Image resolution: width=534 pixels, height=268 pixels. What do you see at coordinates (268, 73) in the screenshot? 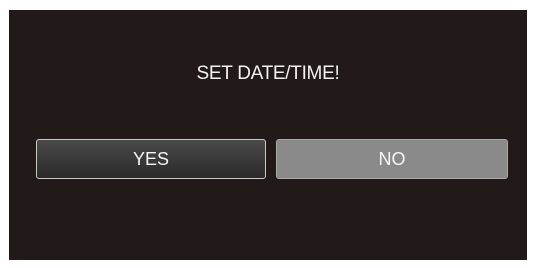
I see `dialog-message: SET DATE/TIME!` at bounding box center [268, 73].